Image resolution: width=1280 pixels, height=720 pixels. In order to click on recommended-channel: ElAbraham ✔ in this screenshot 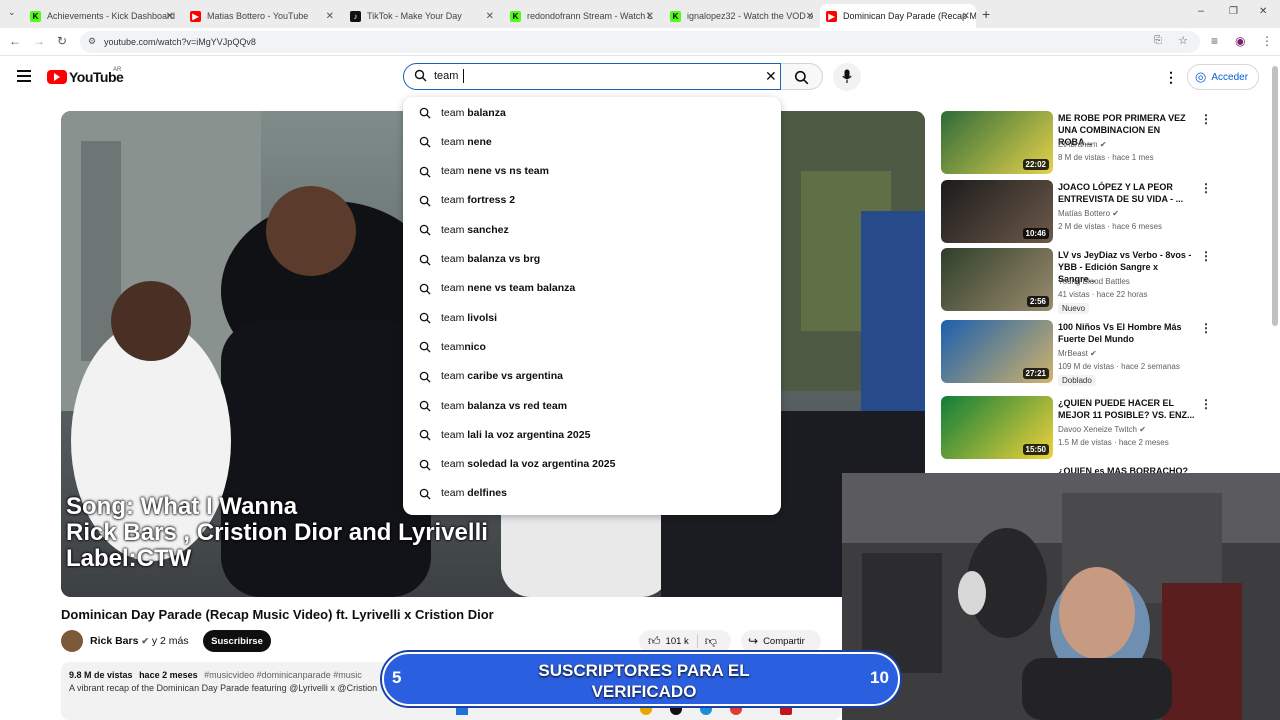, I will do `click(1082, 144)`.